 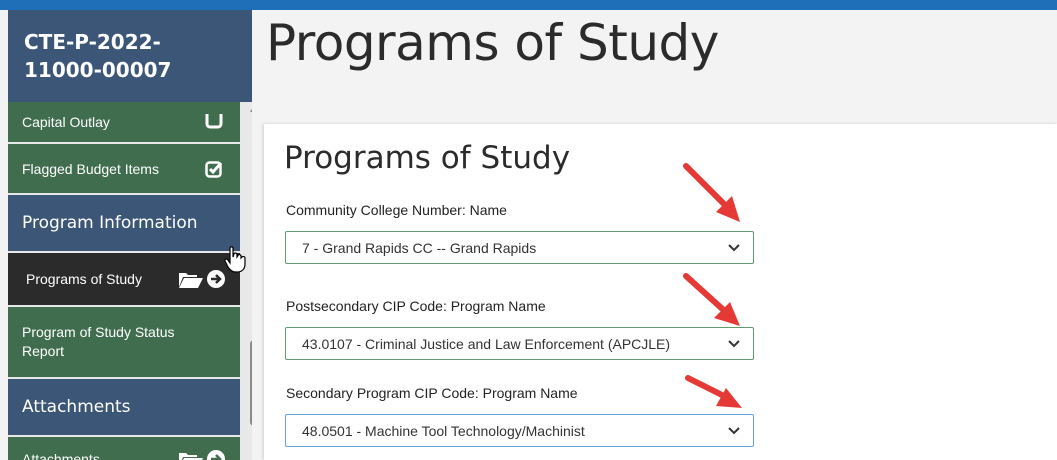 I want to click on page-title: Programs of Study, so click(x=492, y=43).